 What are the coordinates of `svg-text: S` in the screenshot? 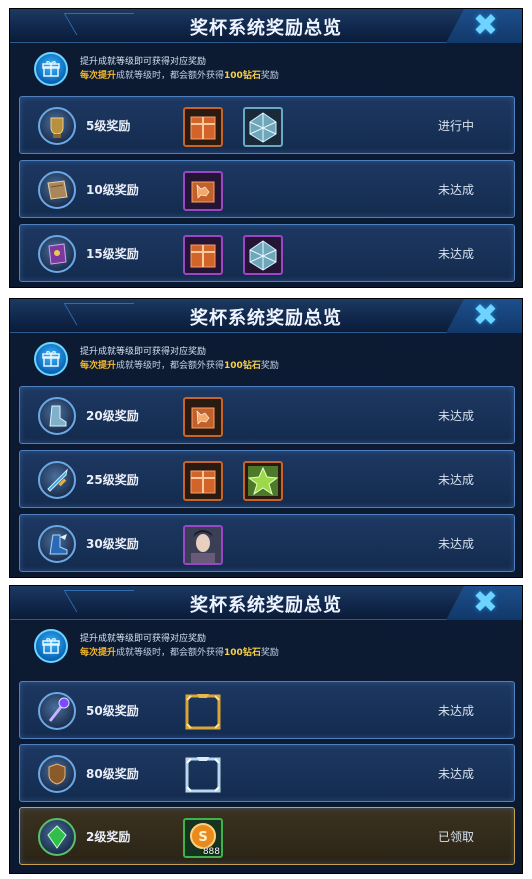 It's located at (202, 837).